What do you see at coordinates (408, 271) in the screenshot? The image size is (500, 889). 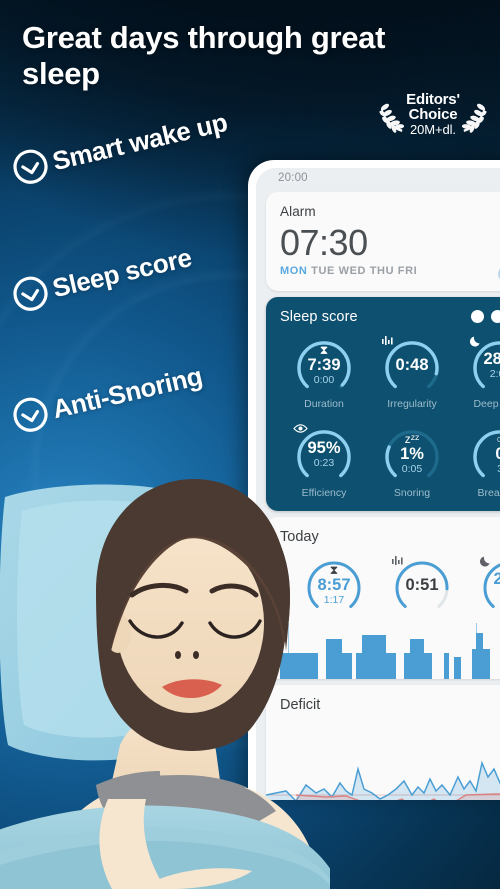 I see `alarm-day-fri: FRI` at bounding box center [408, 271].